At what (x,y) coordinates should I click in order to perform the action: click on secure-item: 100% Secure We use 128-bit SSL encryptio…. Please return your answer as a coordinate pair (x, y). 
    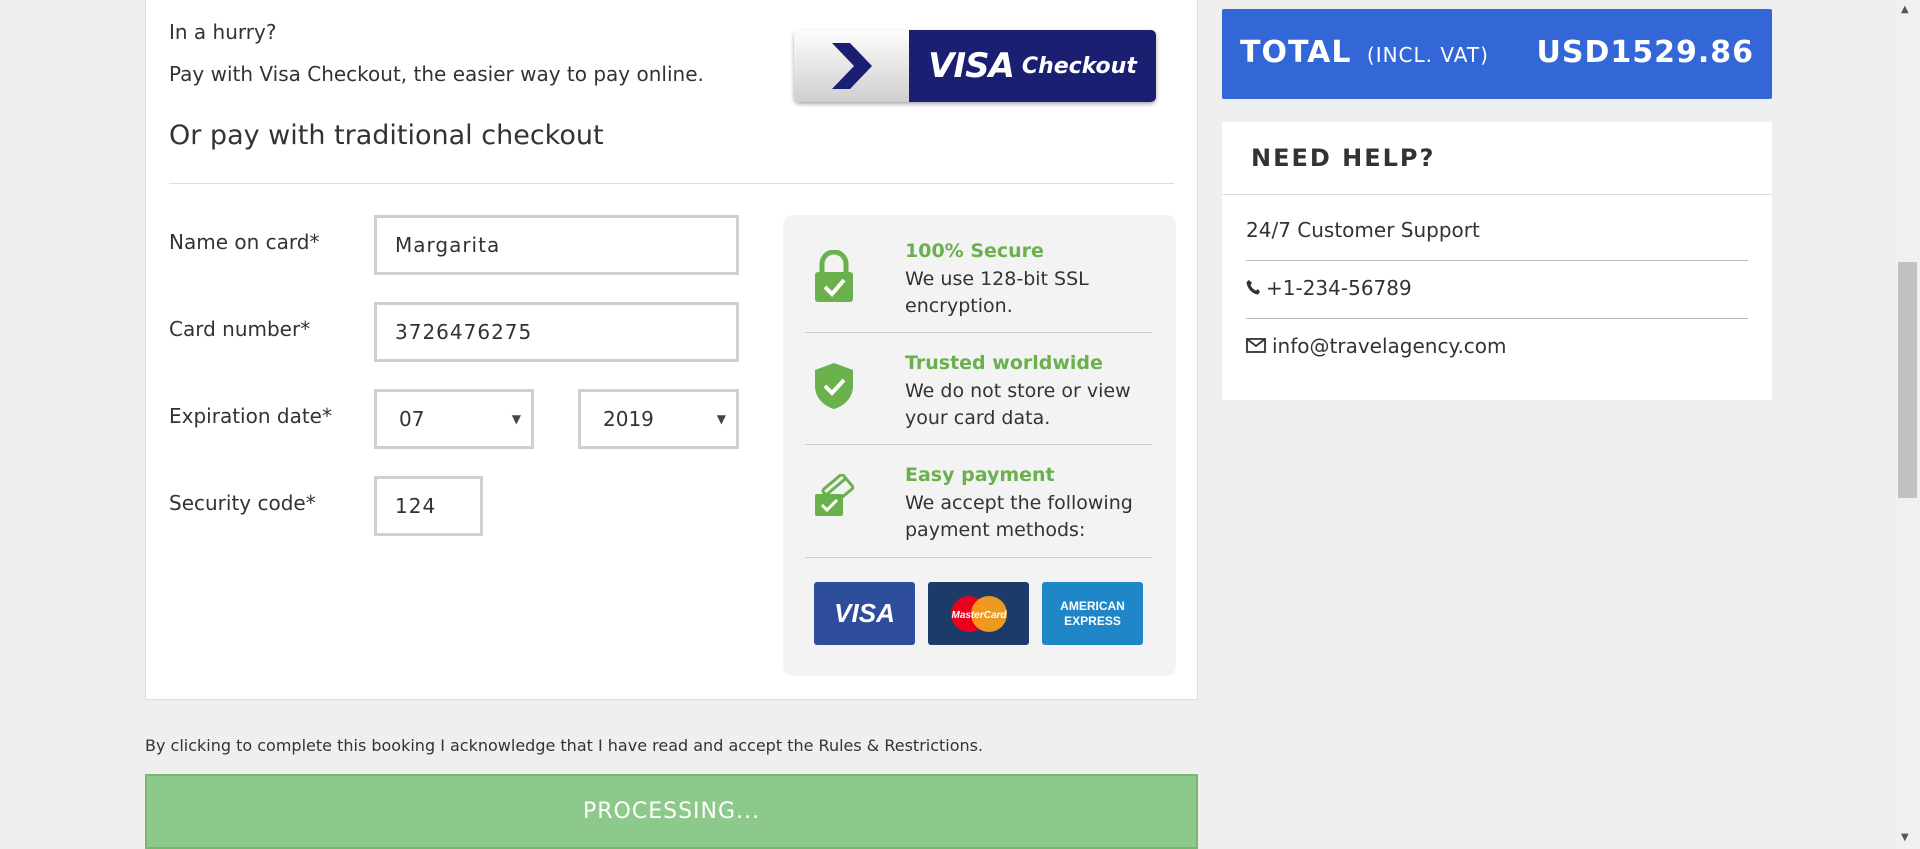
    Looking at the image, I should click on (983, 285).